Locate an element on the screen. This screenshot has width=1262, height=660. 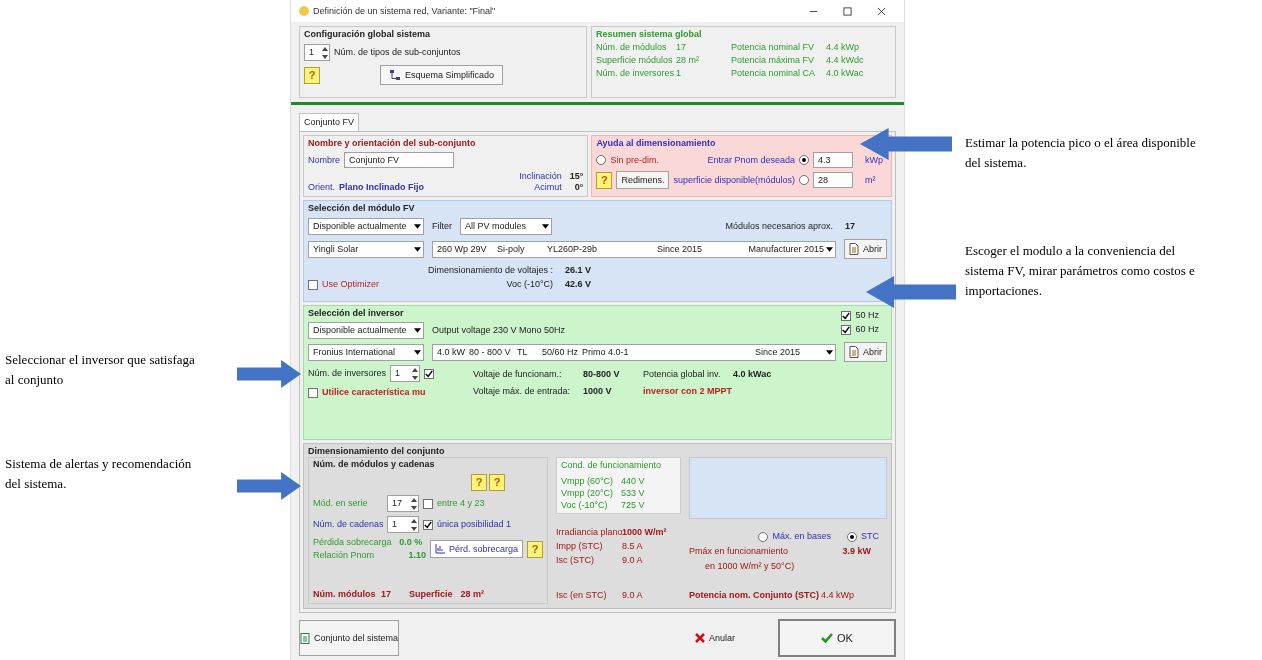
section-title: Ayuda al dimensionamiento is located at coordinates (656, 143).